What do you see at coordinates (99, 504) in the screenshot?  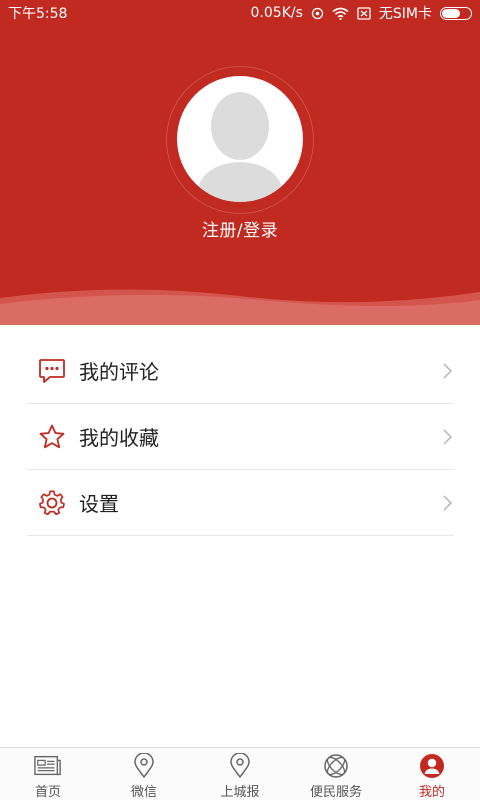 I see `menu-label: 设置` at bounding box center [99, 504].